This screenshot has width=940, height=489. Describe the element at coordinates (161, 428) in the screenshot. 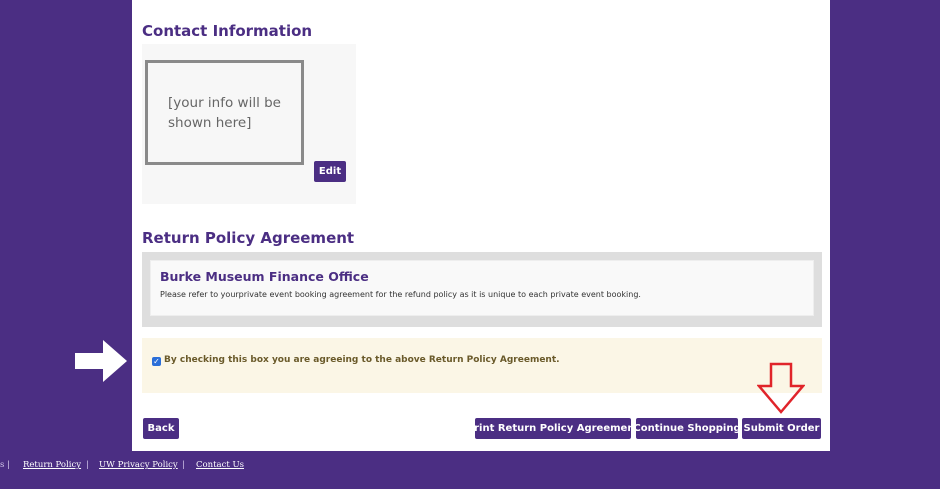

I see `back-button: Back` at that location.